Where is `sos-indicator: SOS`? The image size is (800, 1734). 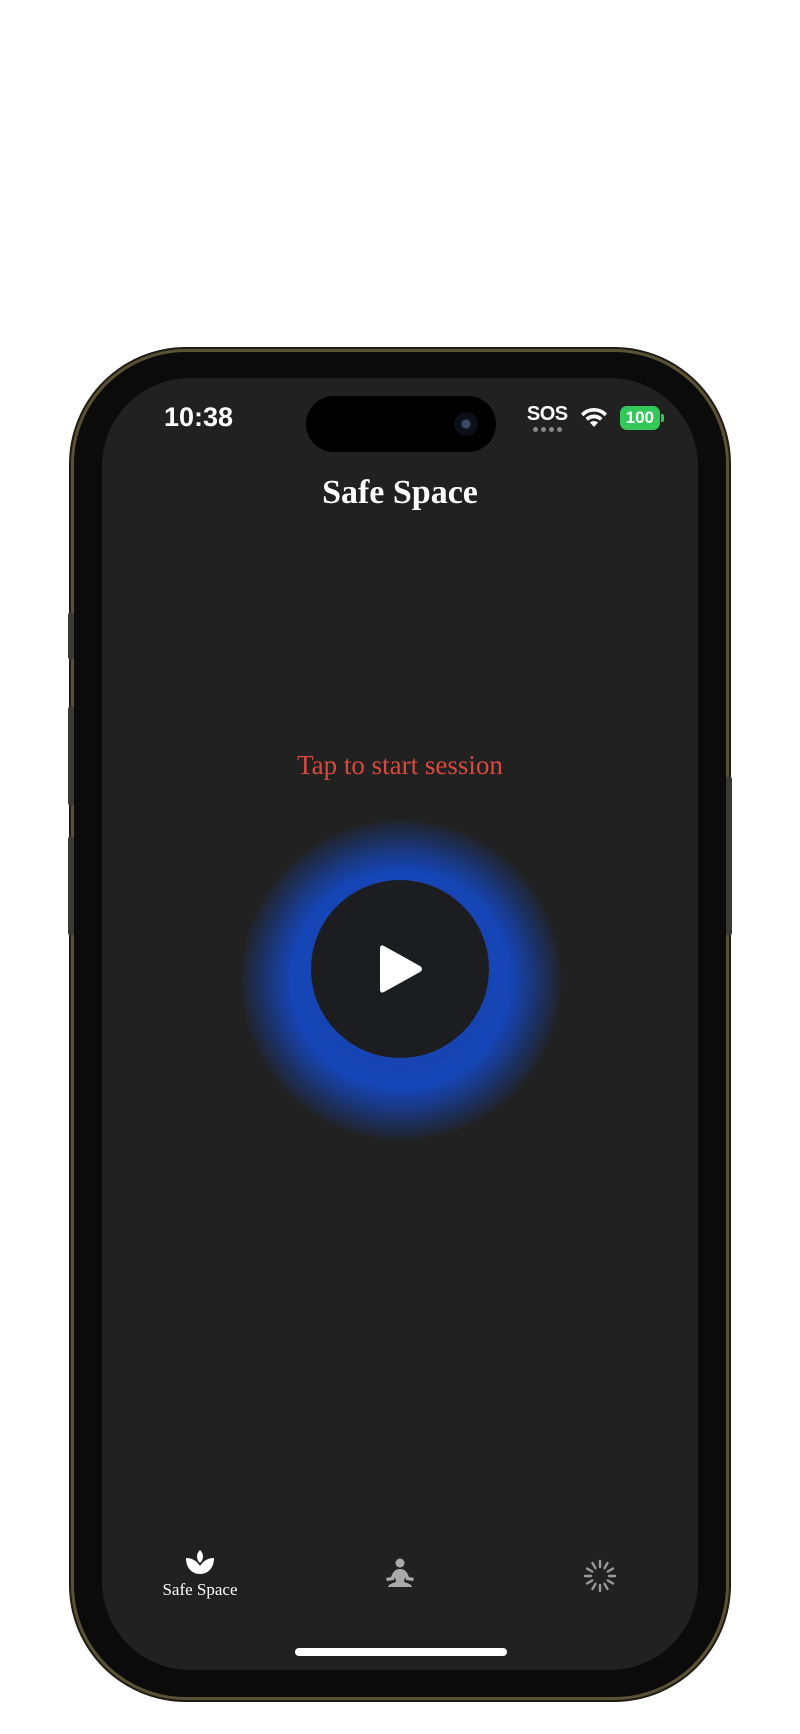 sos-indicator: SOS is located at coordinates (547, 418).